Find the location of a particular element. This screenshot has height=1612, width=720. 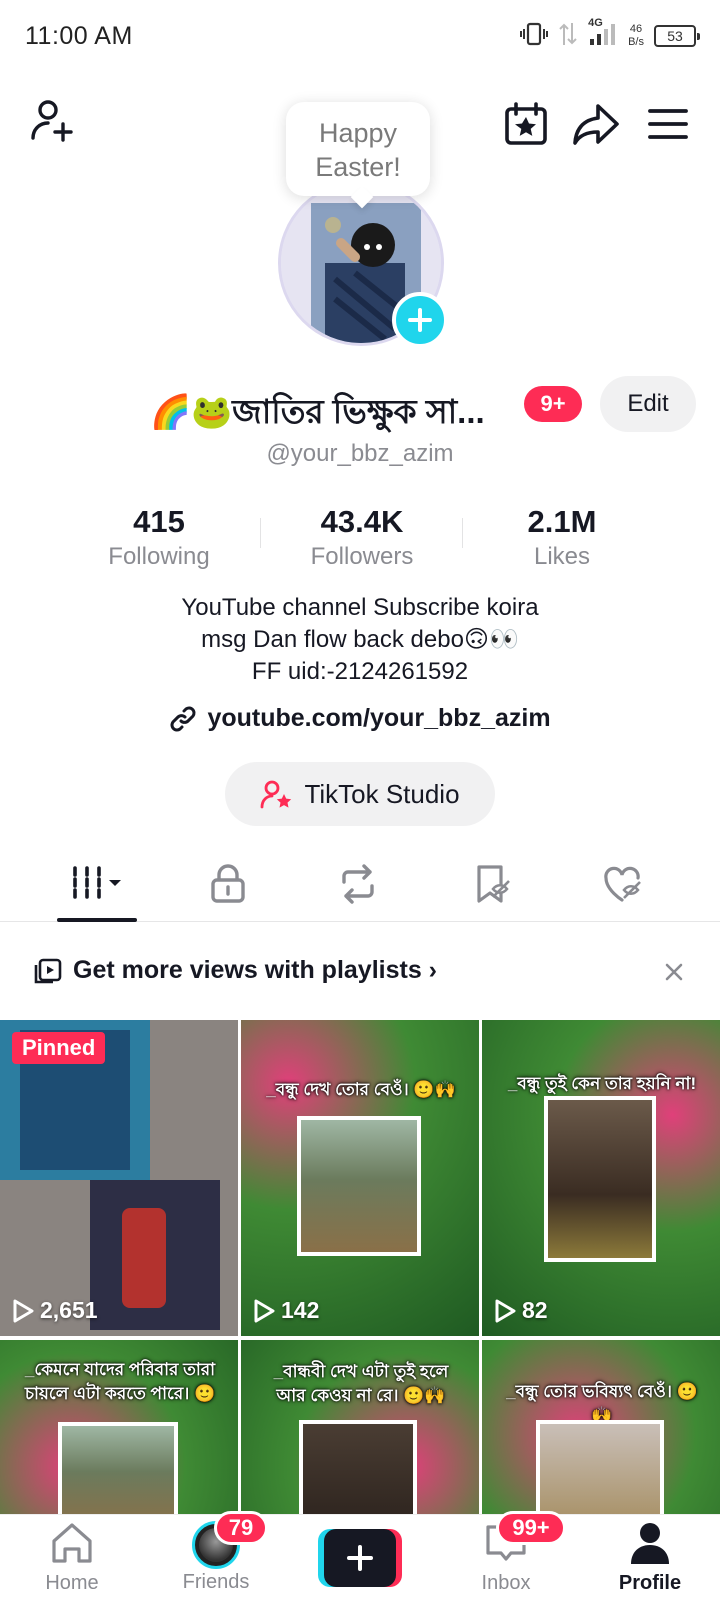

menu-button is located at coordinates (668, 124).